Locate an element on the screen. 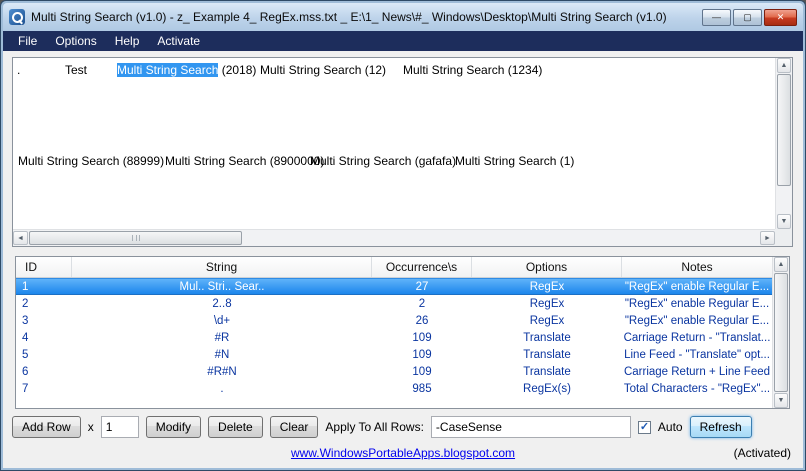 This screenshot has width=806, height=471. modify-button: Modify is located at coordinates (173, 427).